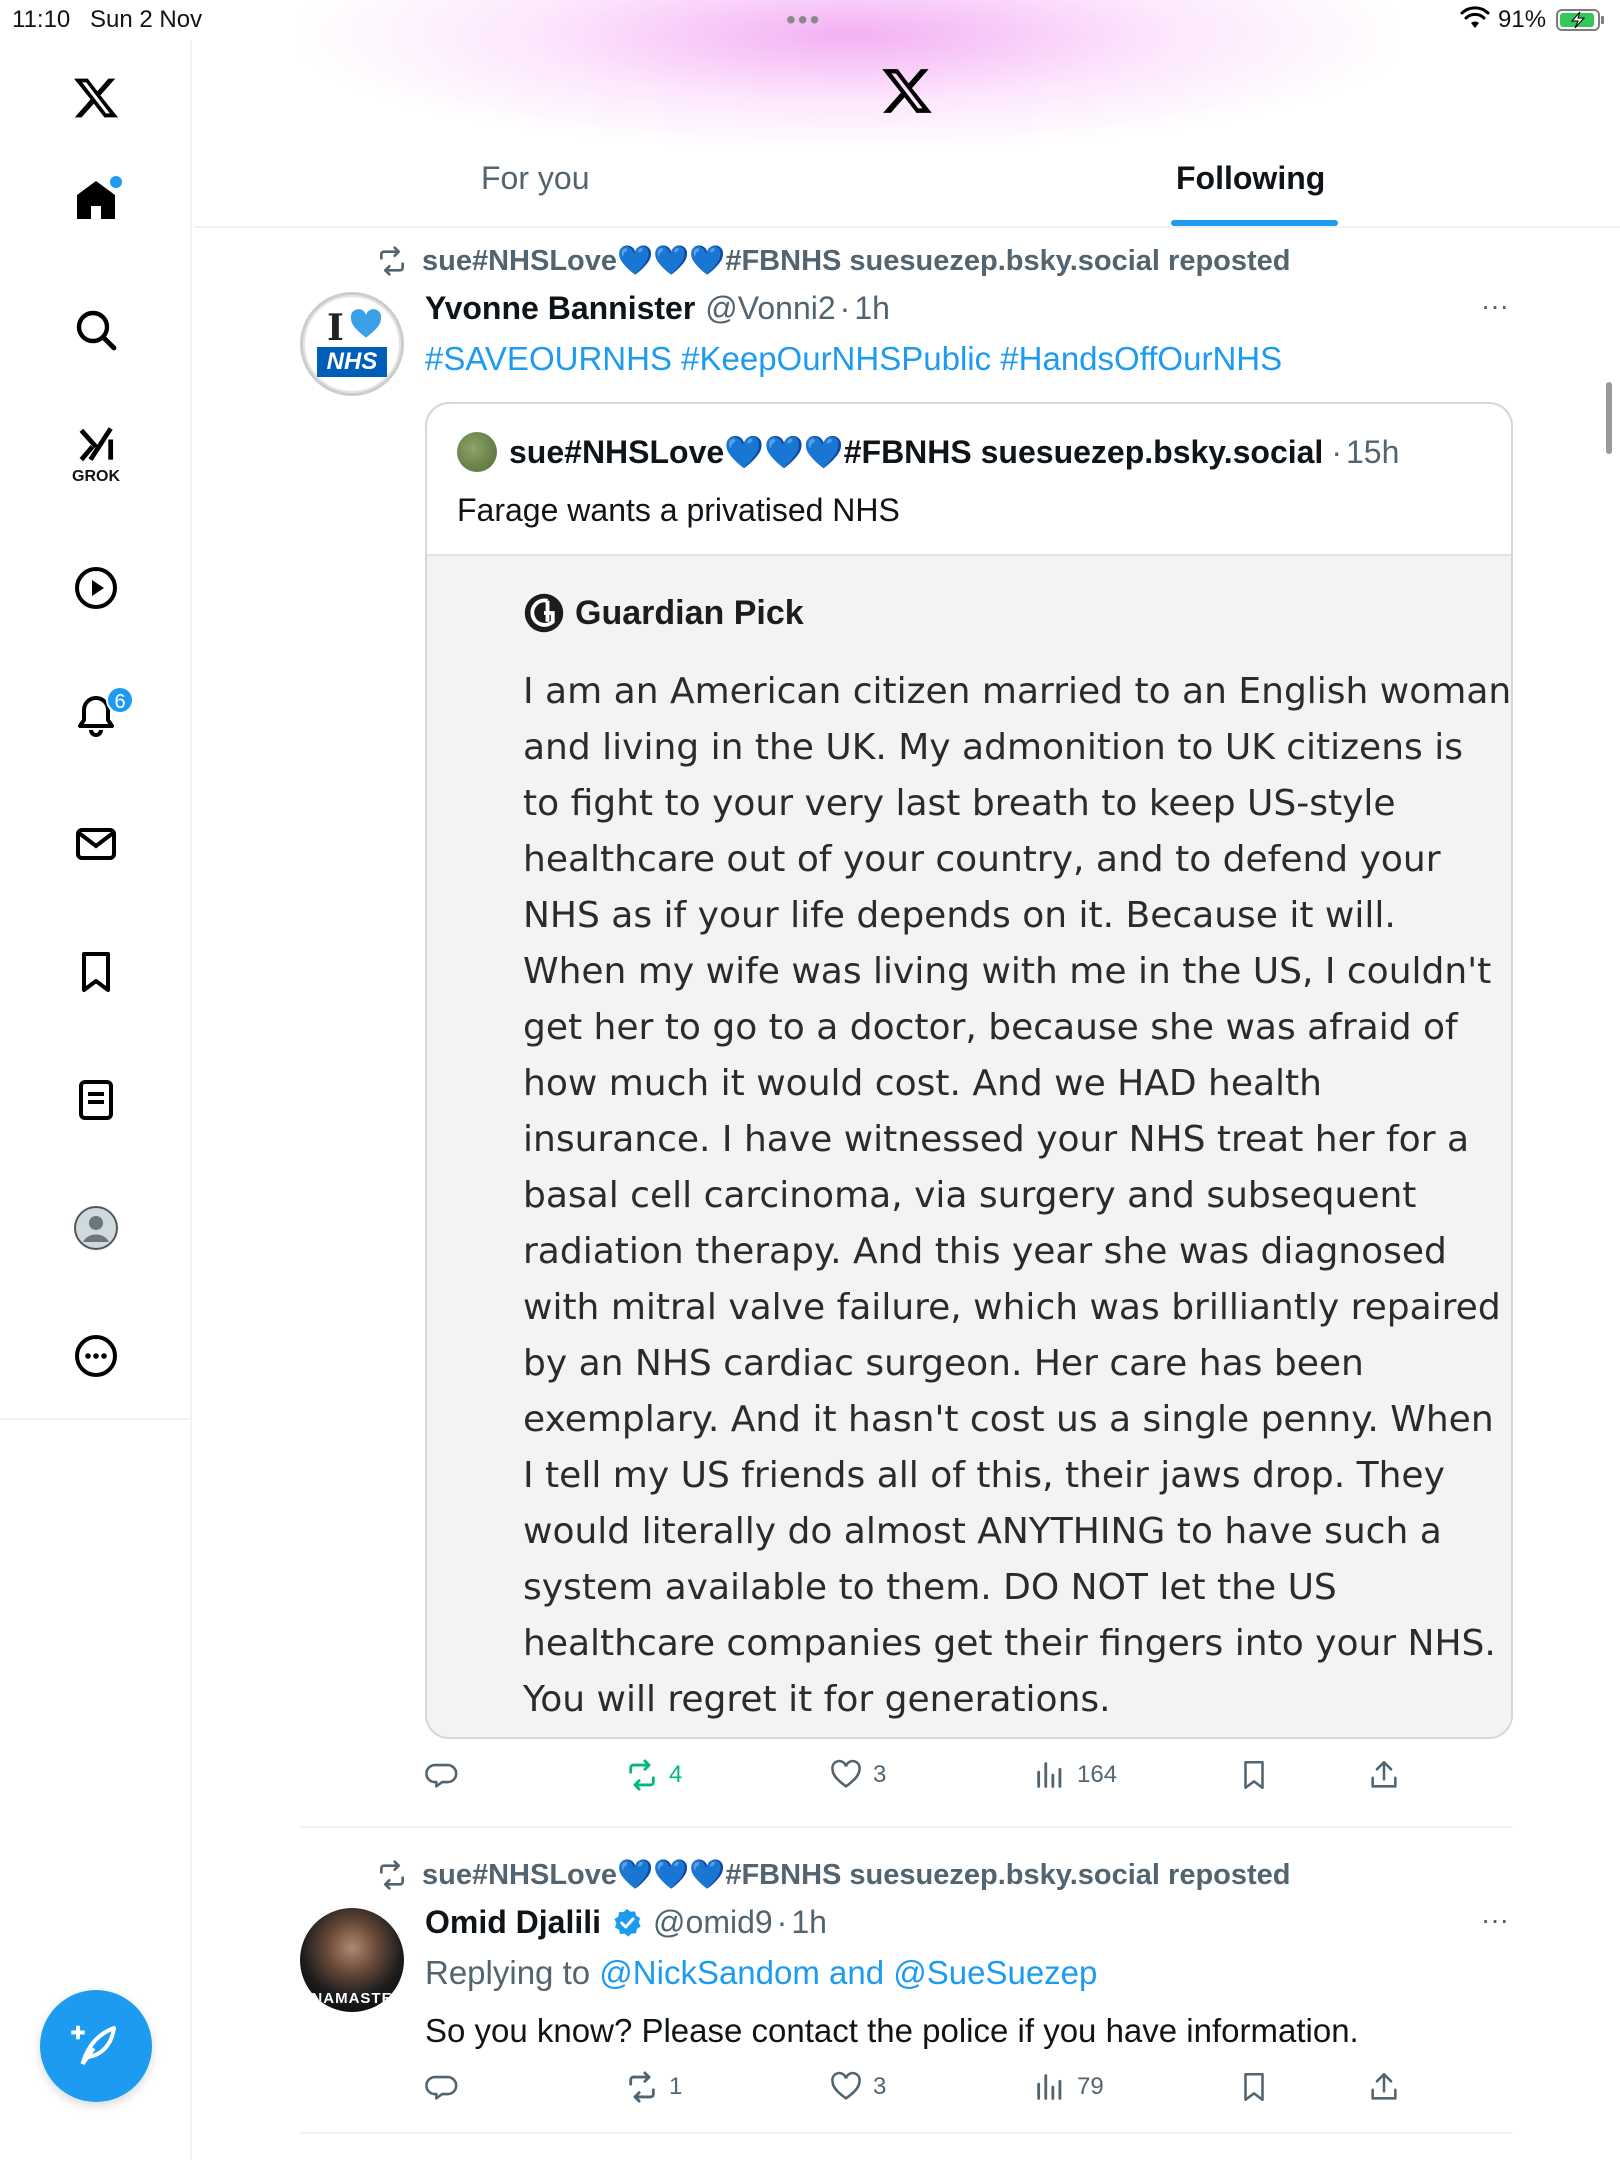 The width and height of the screenshot is (1620, 2160). What do you see at coordinates (441, 1775) in the screenshot?
I see `reply-icon` at bounding box center [441, 1775].